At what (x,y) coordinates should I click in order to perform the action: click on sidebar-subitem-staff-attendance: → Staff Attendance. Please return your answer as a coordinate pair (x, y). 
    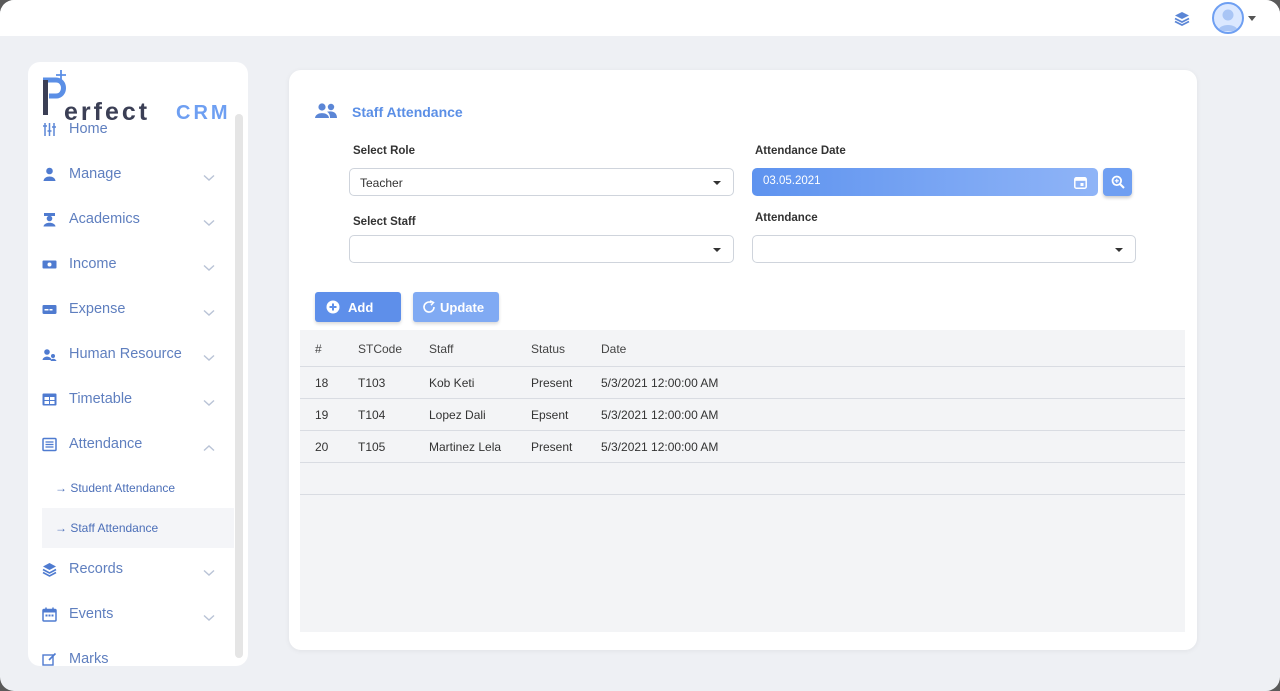
    Looking at the image, I should click on (138, 528).